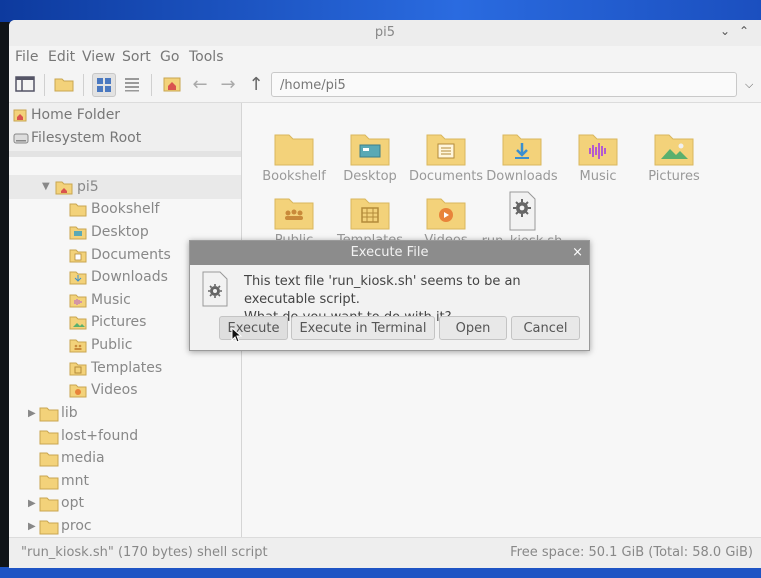 This screenshot has width=761, height=578. What do you see at coordinates (380, 11) in the screenshot?
I see `desktop-background-top` at bounding box center [380, 11].